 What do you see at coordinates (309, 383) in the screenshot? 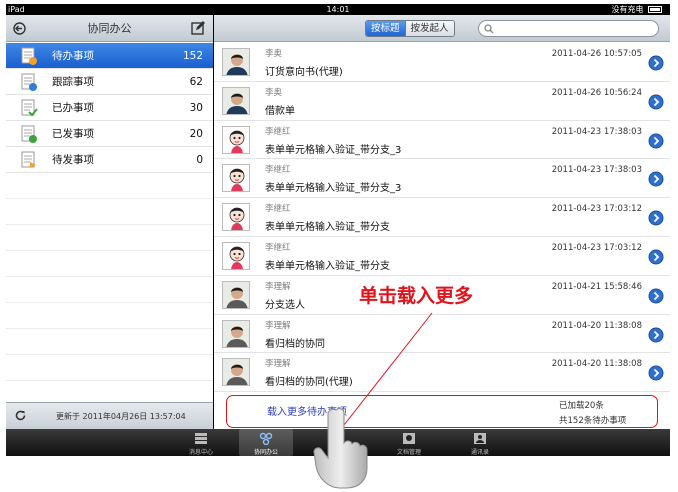
I see `item-subject: 看归档的协同(代理)` at bounding box center [309, 383].